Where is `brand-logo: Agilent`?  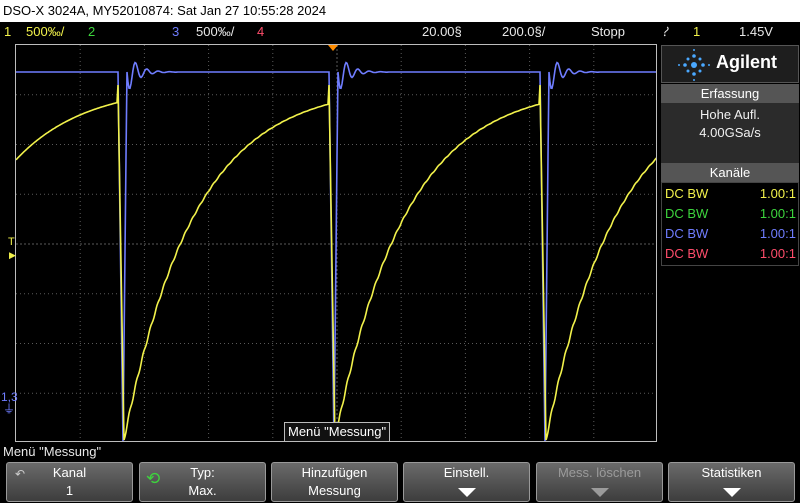 brand-logo: Agilent is located at coordinates (730, 64).